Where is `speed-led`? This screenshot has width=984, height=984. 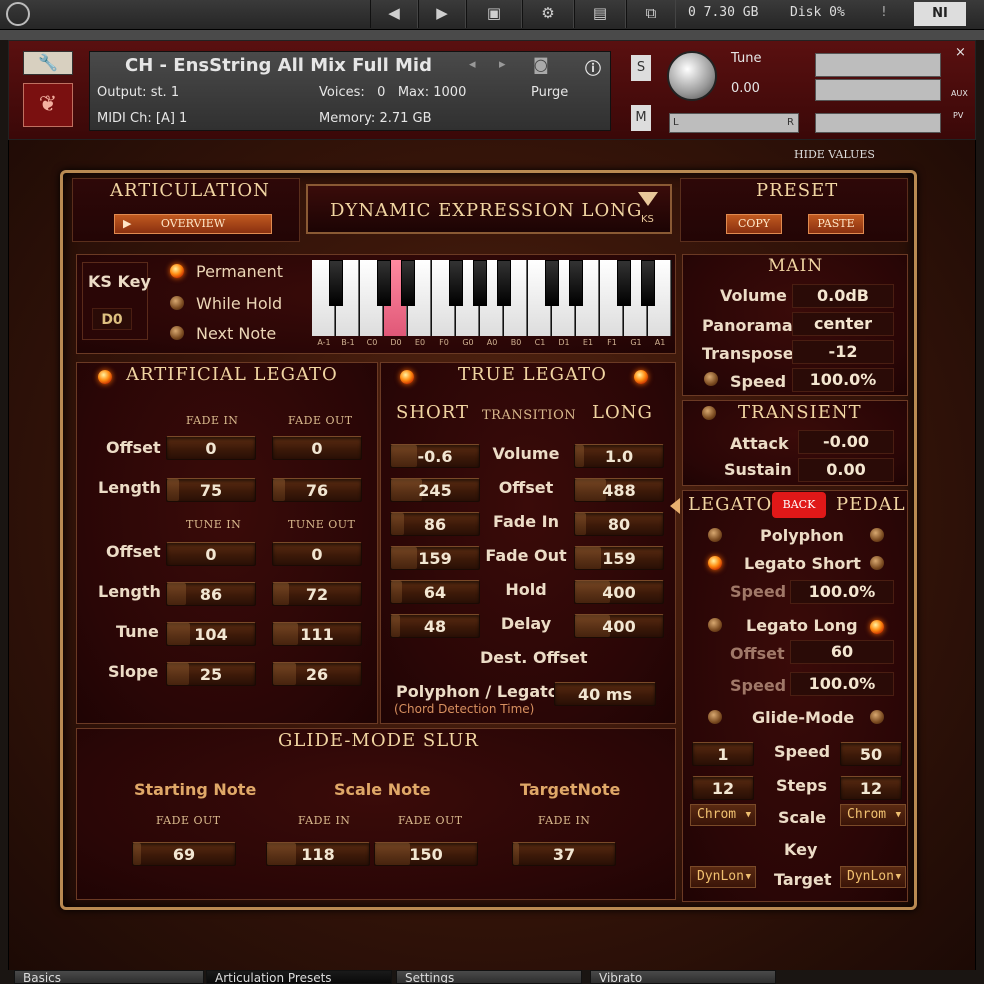
speed-led is located at coordinates (711, 379).